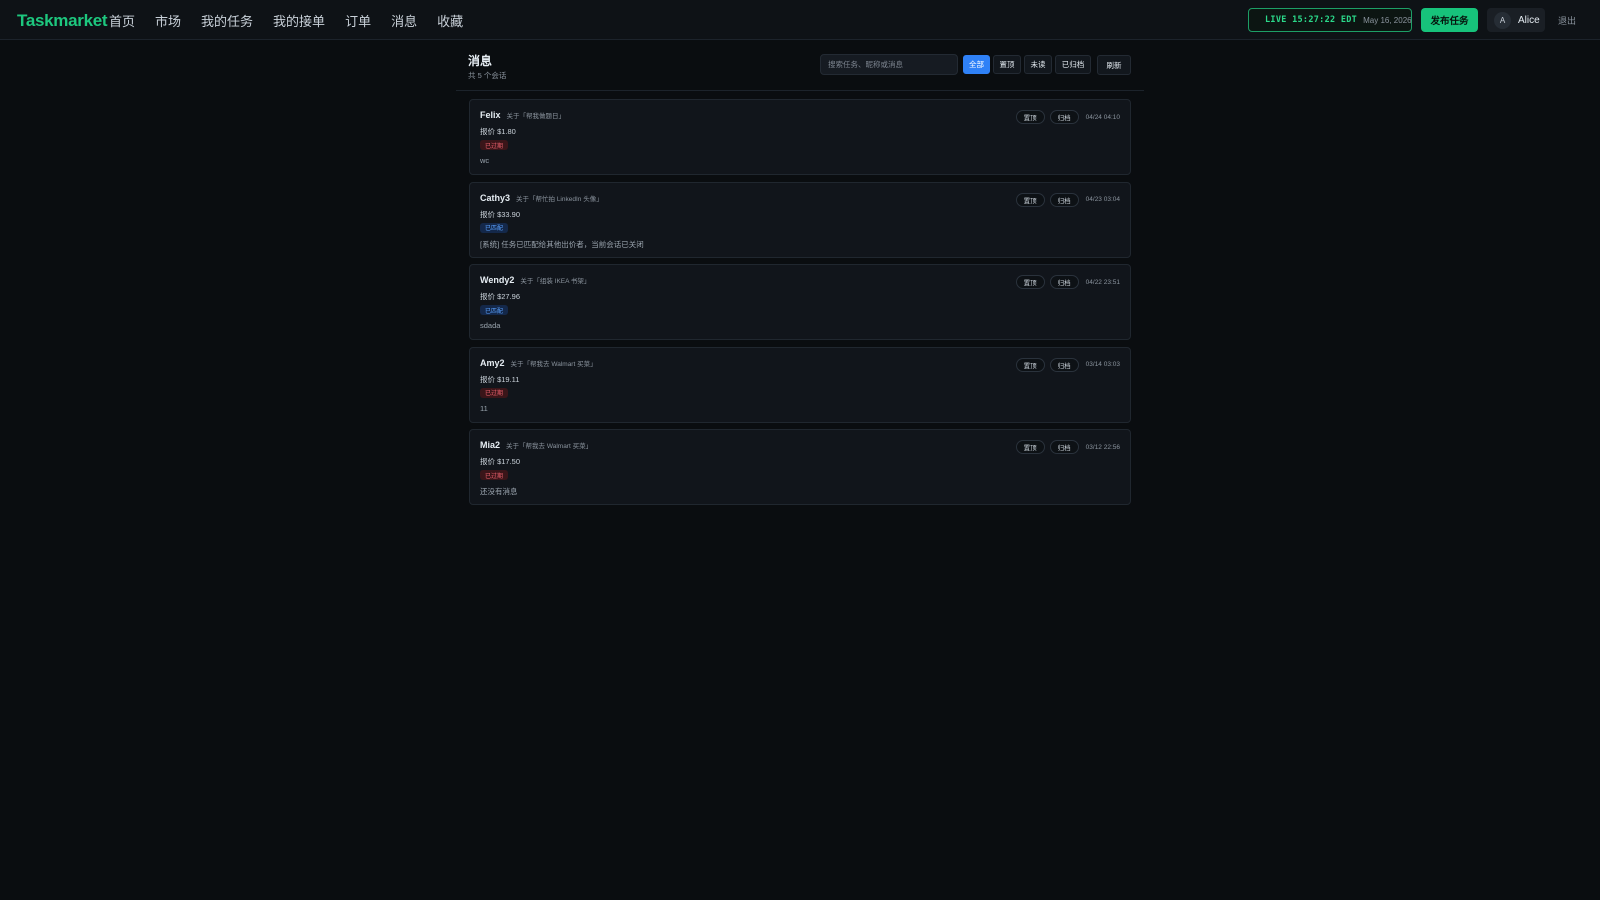  Describe the element at coordinates (450, 20) in the screenshot. I see `nav-favorites: 收藏` at that location.